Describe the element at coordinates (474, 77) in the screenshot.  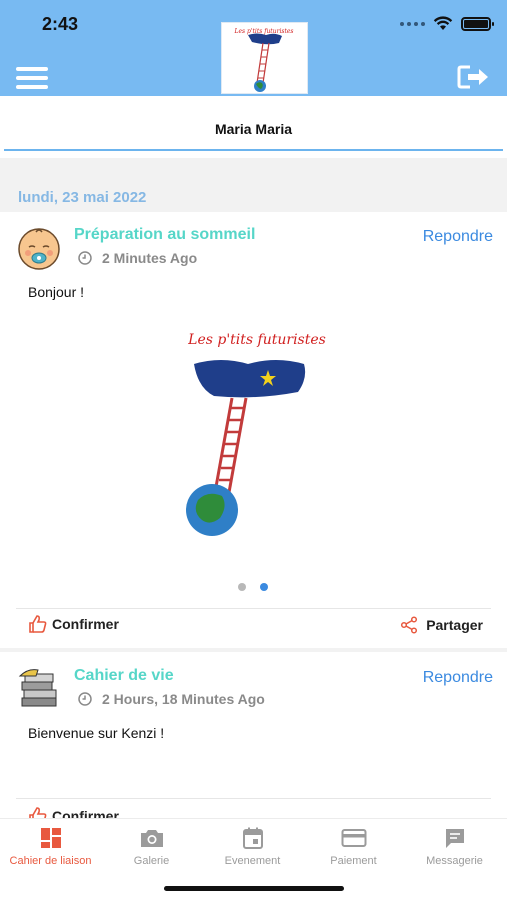
I see `logout-icon` at that location.